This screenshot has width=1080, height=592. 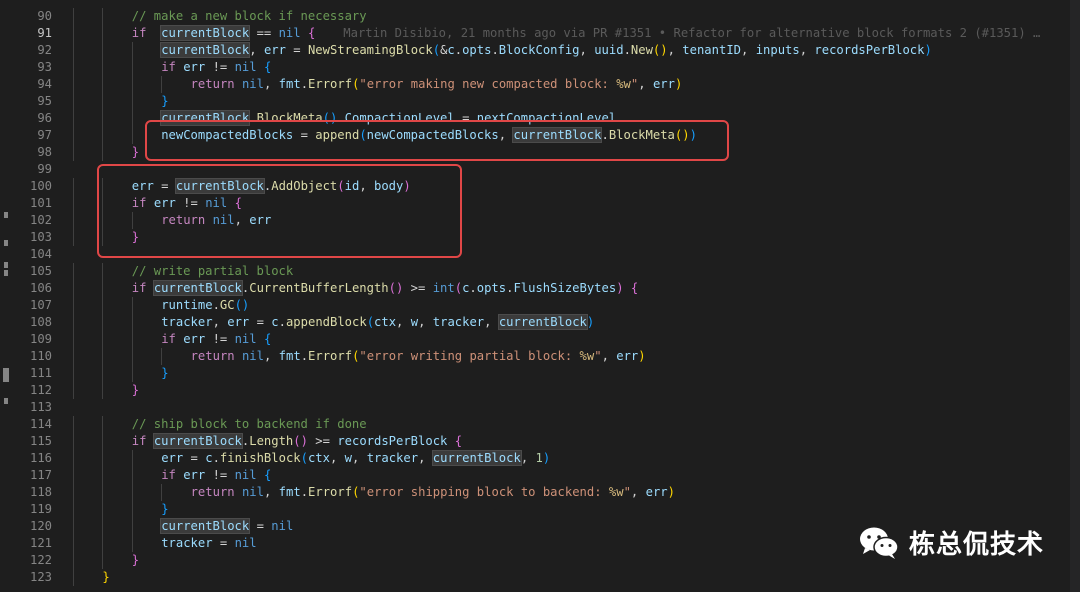 I want to click on line-number: 109, so click(x=40, y=339).